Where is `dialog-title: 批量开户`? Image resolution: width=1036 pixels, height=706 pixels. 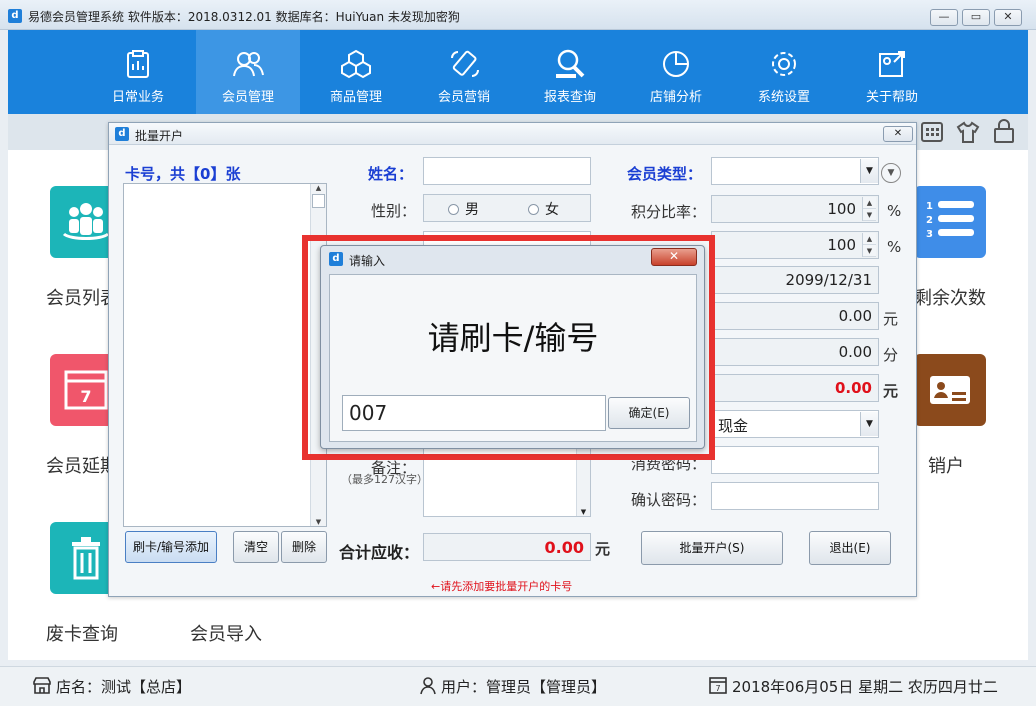 dialog-title: 批量开户 is located at coordinates (159, 136).